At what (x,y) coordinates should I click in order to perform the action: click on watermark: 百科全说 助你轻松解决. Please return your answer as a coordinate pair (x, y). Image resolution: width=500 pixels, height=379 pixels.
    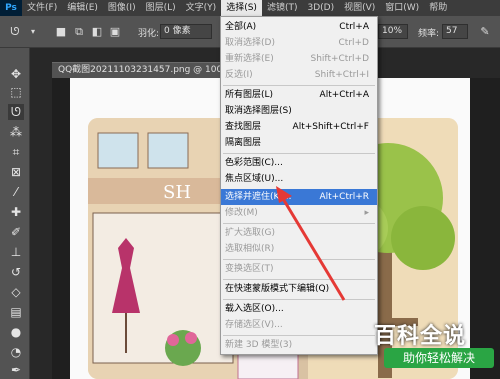
    Looking at the image, I should click on (434, 346).